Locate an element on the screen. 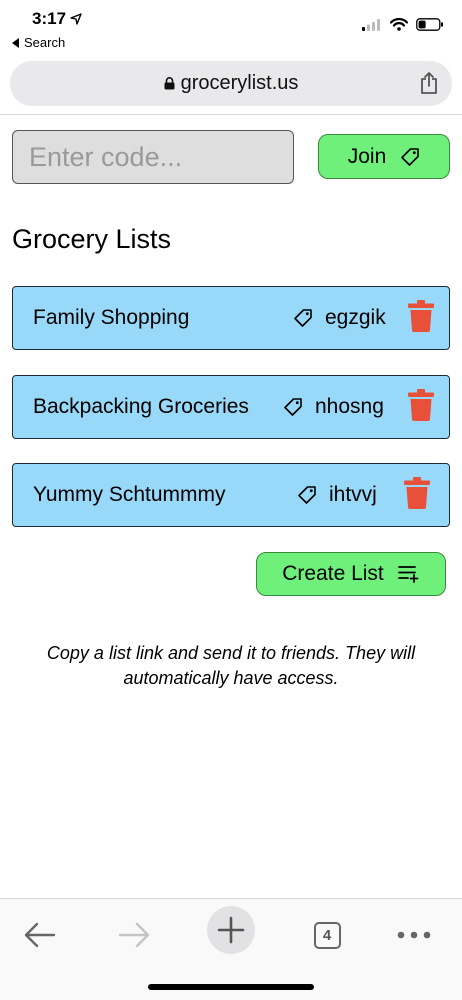  forward-button is located at coordinates (134, 935).